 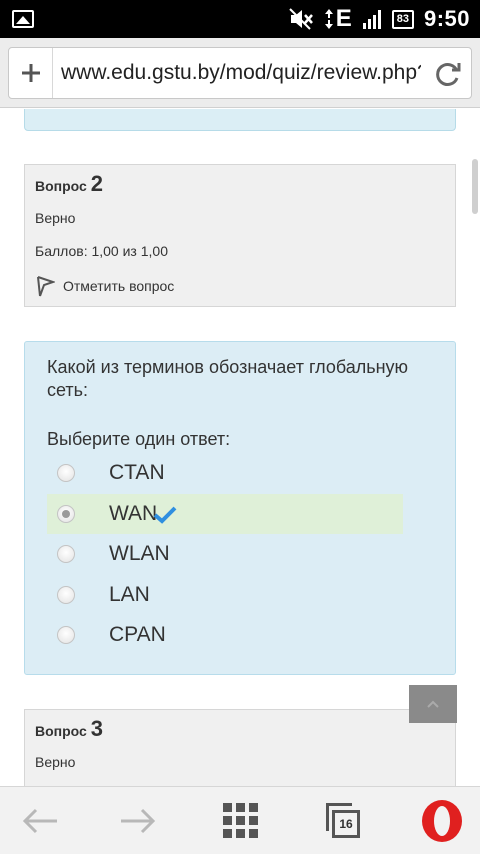 I want to click on opera-logo-icon, so click(x=442, y=821).